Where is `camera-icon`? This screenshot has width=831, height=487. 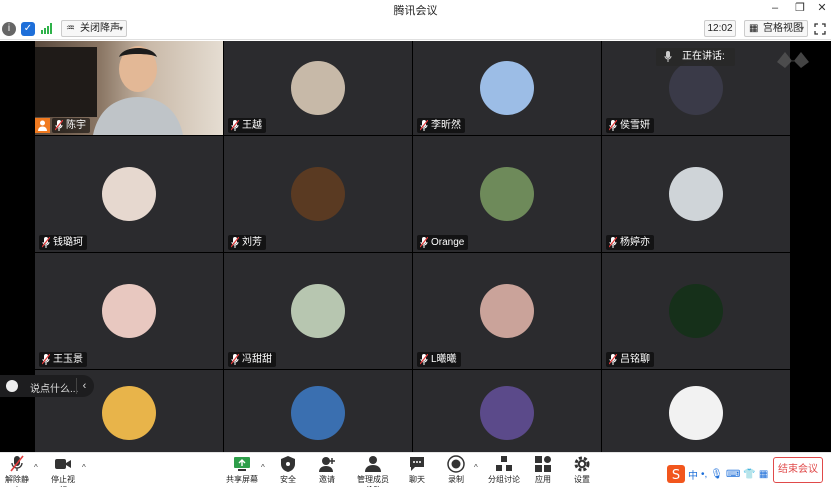
camera-icon is located at coordinates (63, 464).